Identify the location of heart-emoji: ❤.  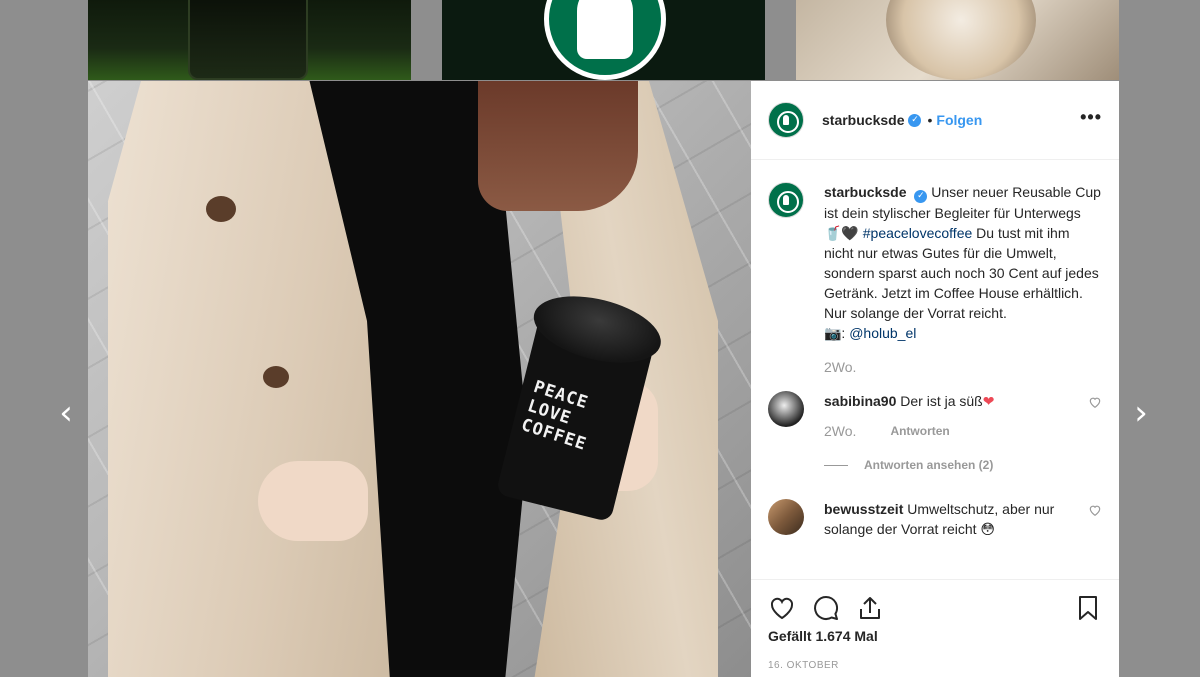
(988, 401).